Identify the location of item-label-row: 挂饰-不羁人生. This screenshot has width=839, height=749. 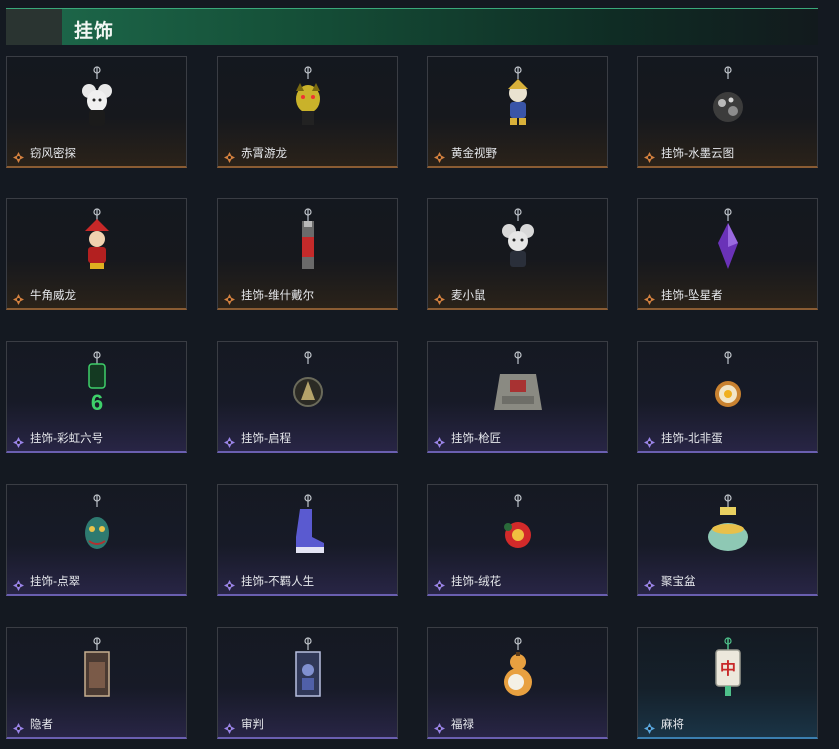
(269, 582).